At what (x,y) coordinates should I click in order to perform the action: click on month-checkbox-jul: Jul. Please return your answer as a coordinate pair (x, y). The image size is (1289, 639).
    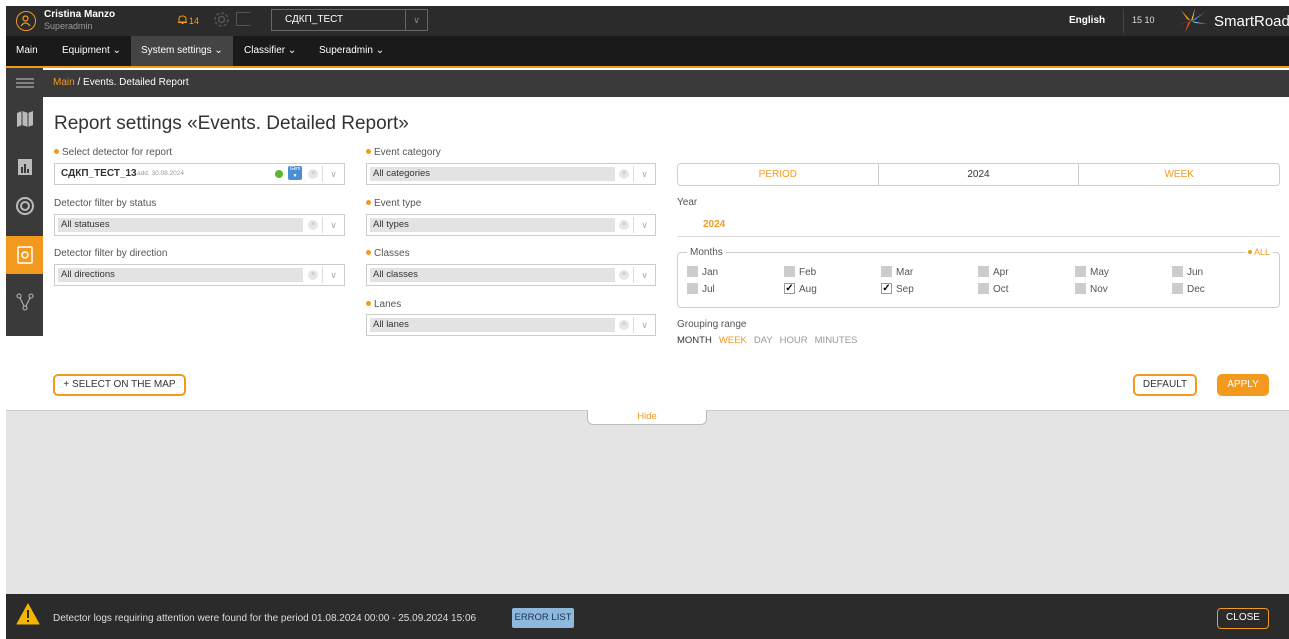
    Looking at the image, I should click on (701, 289).